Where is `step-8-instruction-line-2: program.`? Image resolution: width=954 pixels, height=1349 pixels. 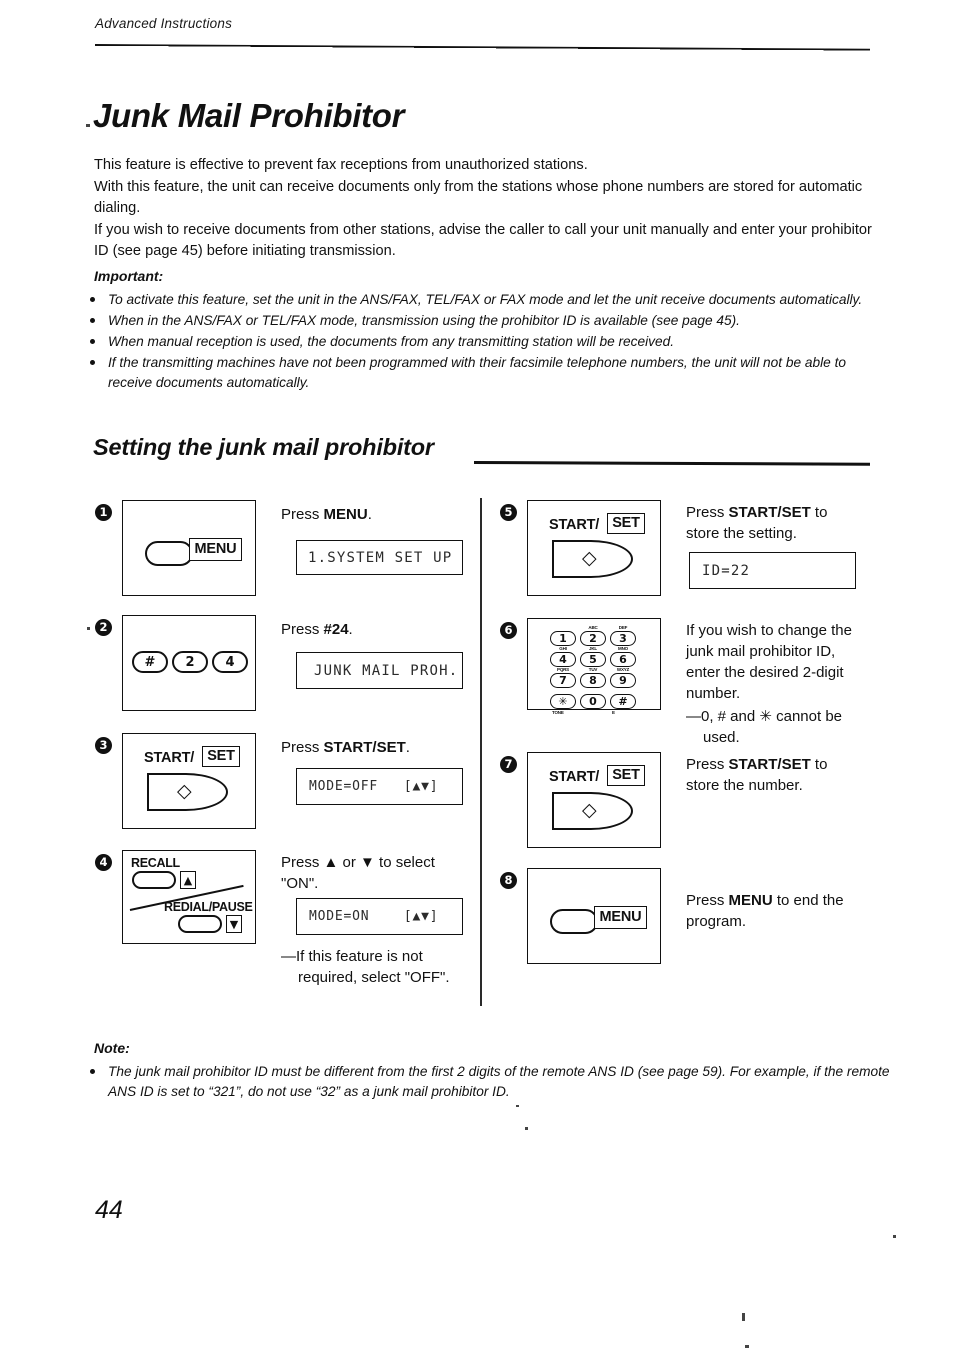 step-8-instruction-line-2: program. is located at coordinates (716, 921).